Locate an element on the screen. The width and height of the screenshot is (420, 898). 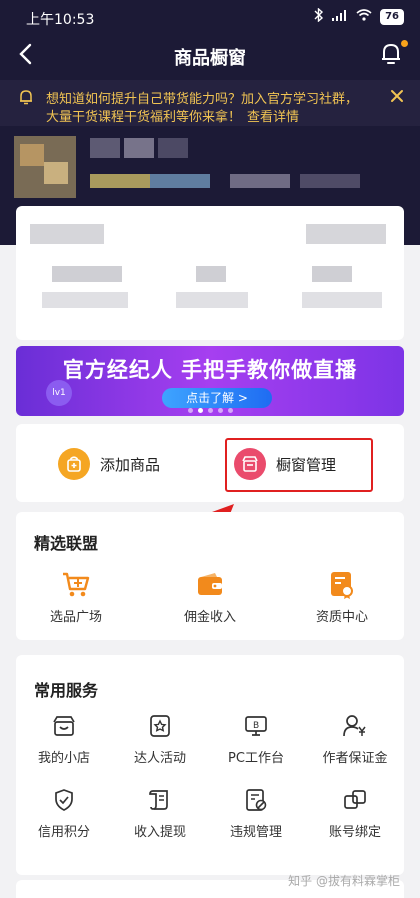
status-time: 上午10:53 is located at coordinates (60, 20).